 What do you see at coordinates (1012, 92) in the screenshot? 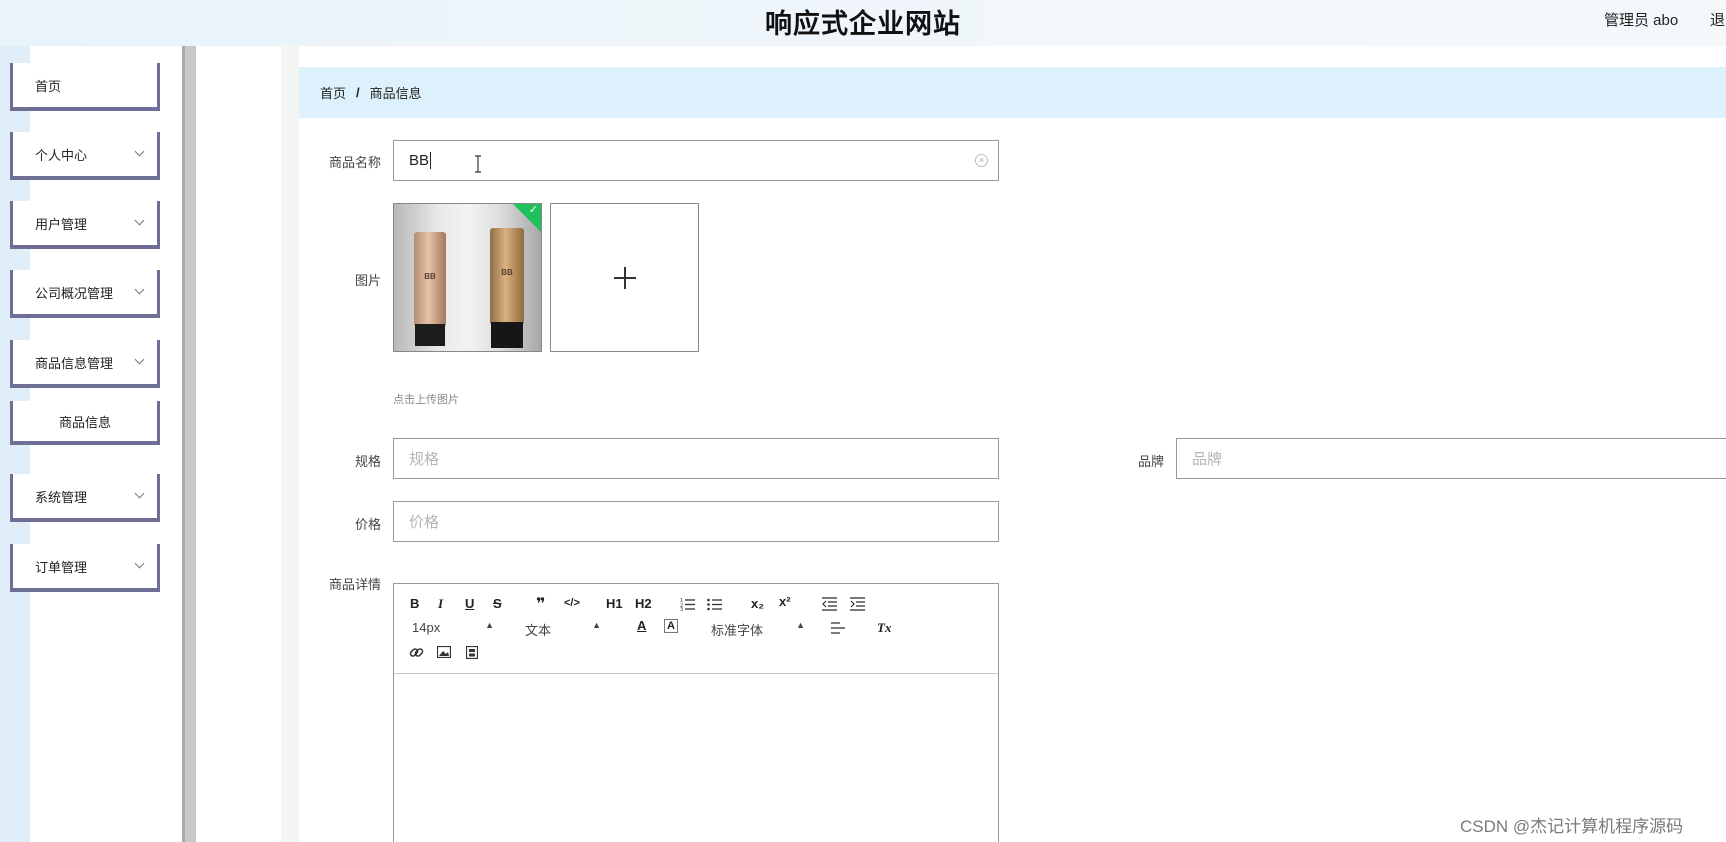
I see `breadcrumb: 首页 / 商品信息` at bounding box center [1012, 92].